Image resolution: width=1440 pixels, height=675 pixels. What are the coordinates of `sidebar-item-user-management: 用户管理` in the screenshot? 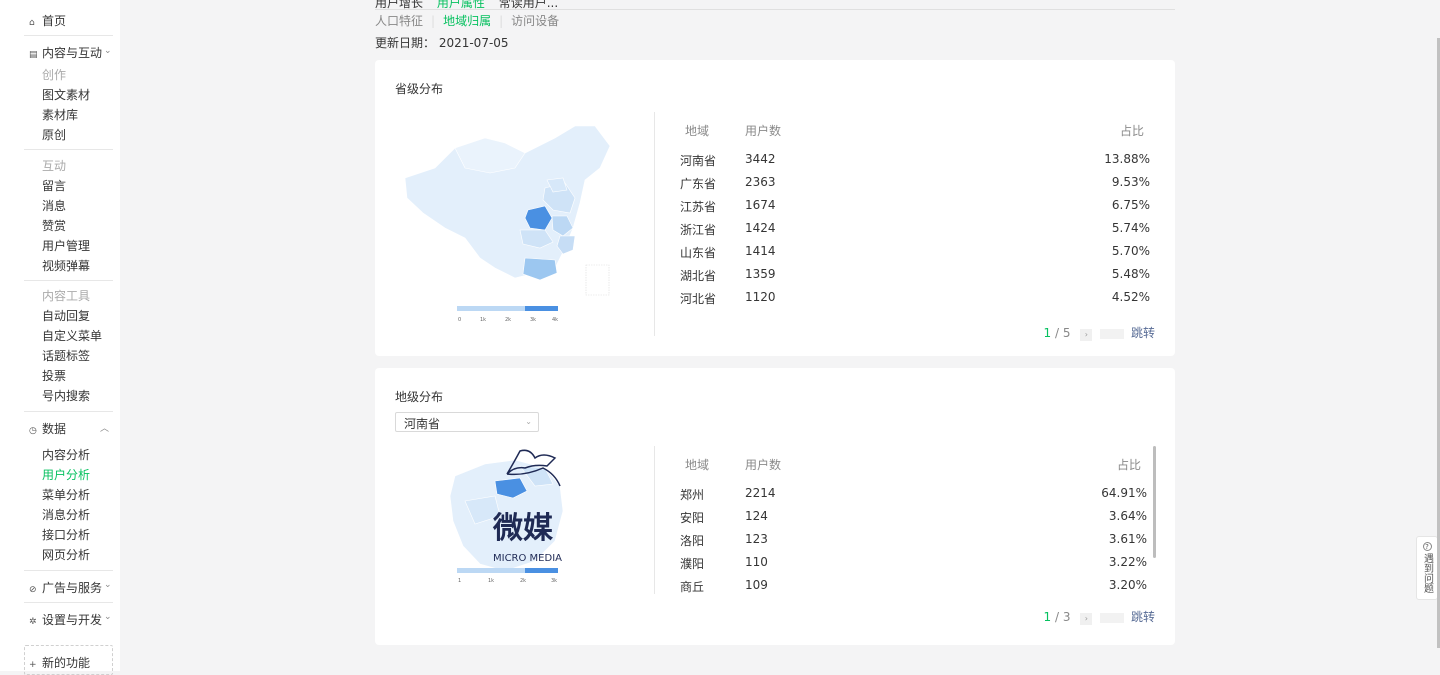 It's located at (66, 245).